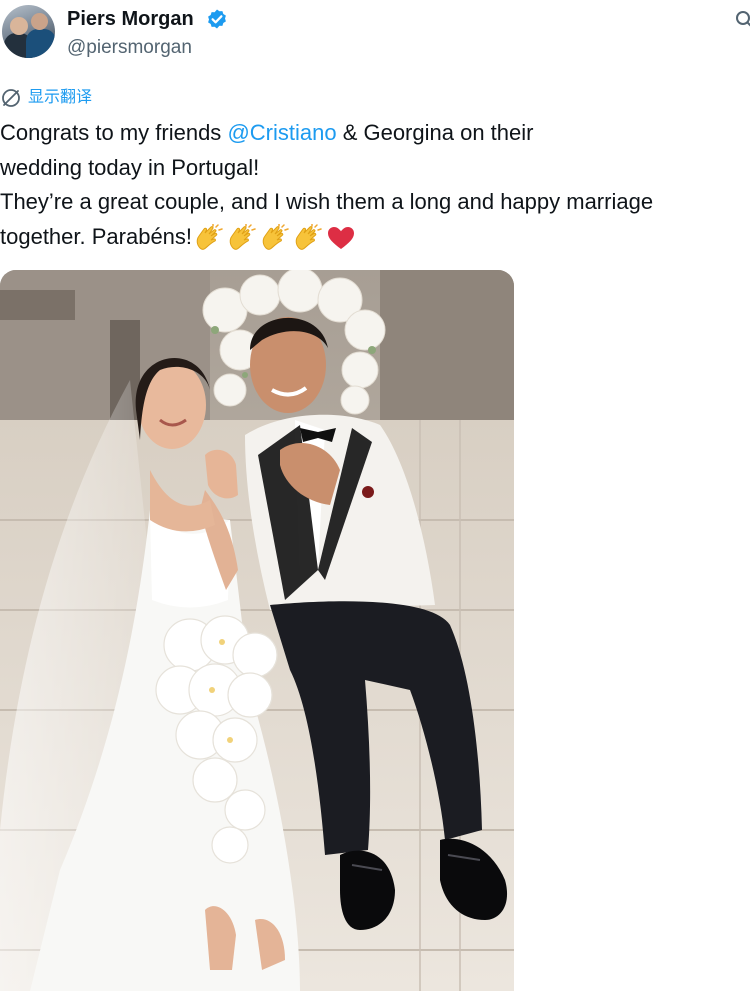 Image resolution: width=750 pixels, height=991 pixels. What do you see at coordinates (60, 97) in the screenshot?
I see `show-translation-label: 显示翻译` at bounding box center [60, 97].